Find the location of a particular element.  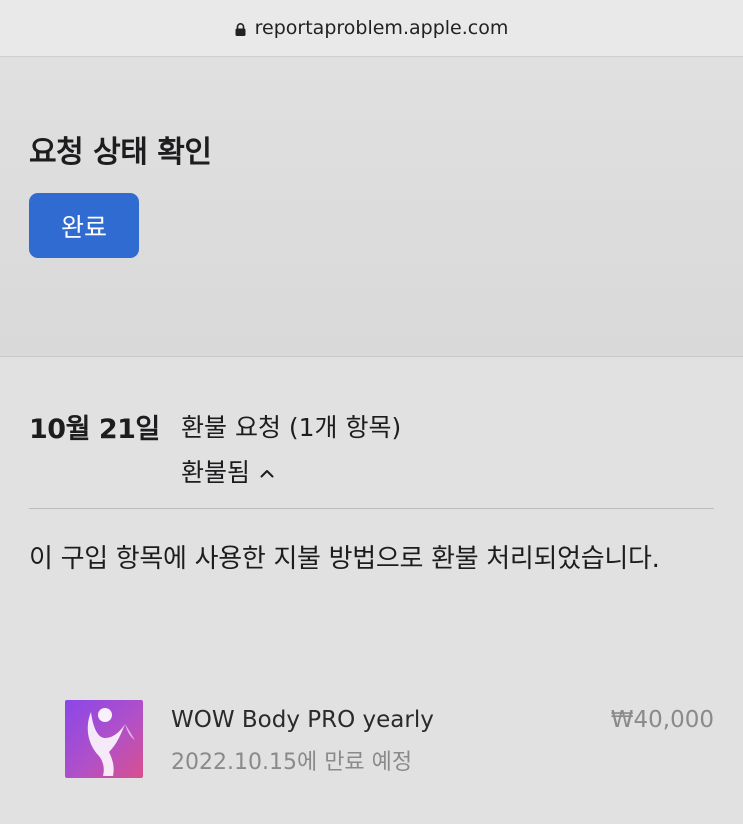

request-status-label: 환불됨 is located at coordinates (216, 472).